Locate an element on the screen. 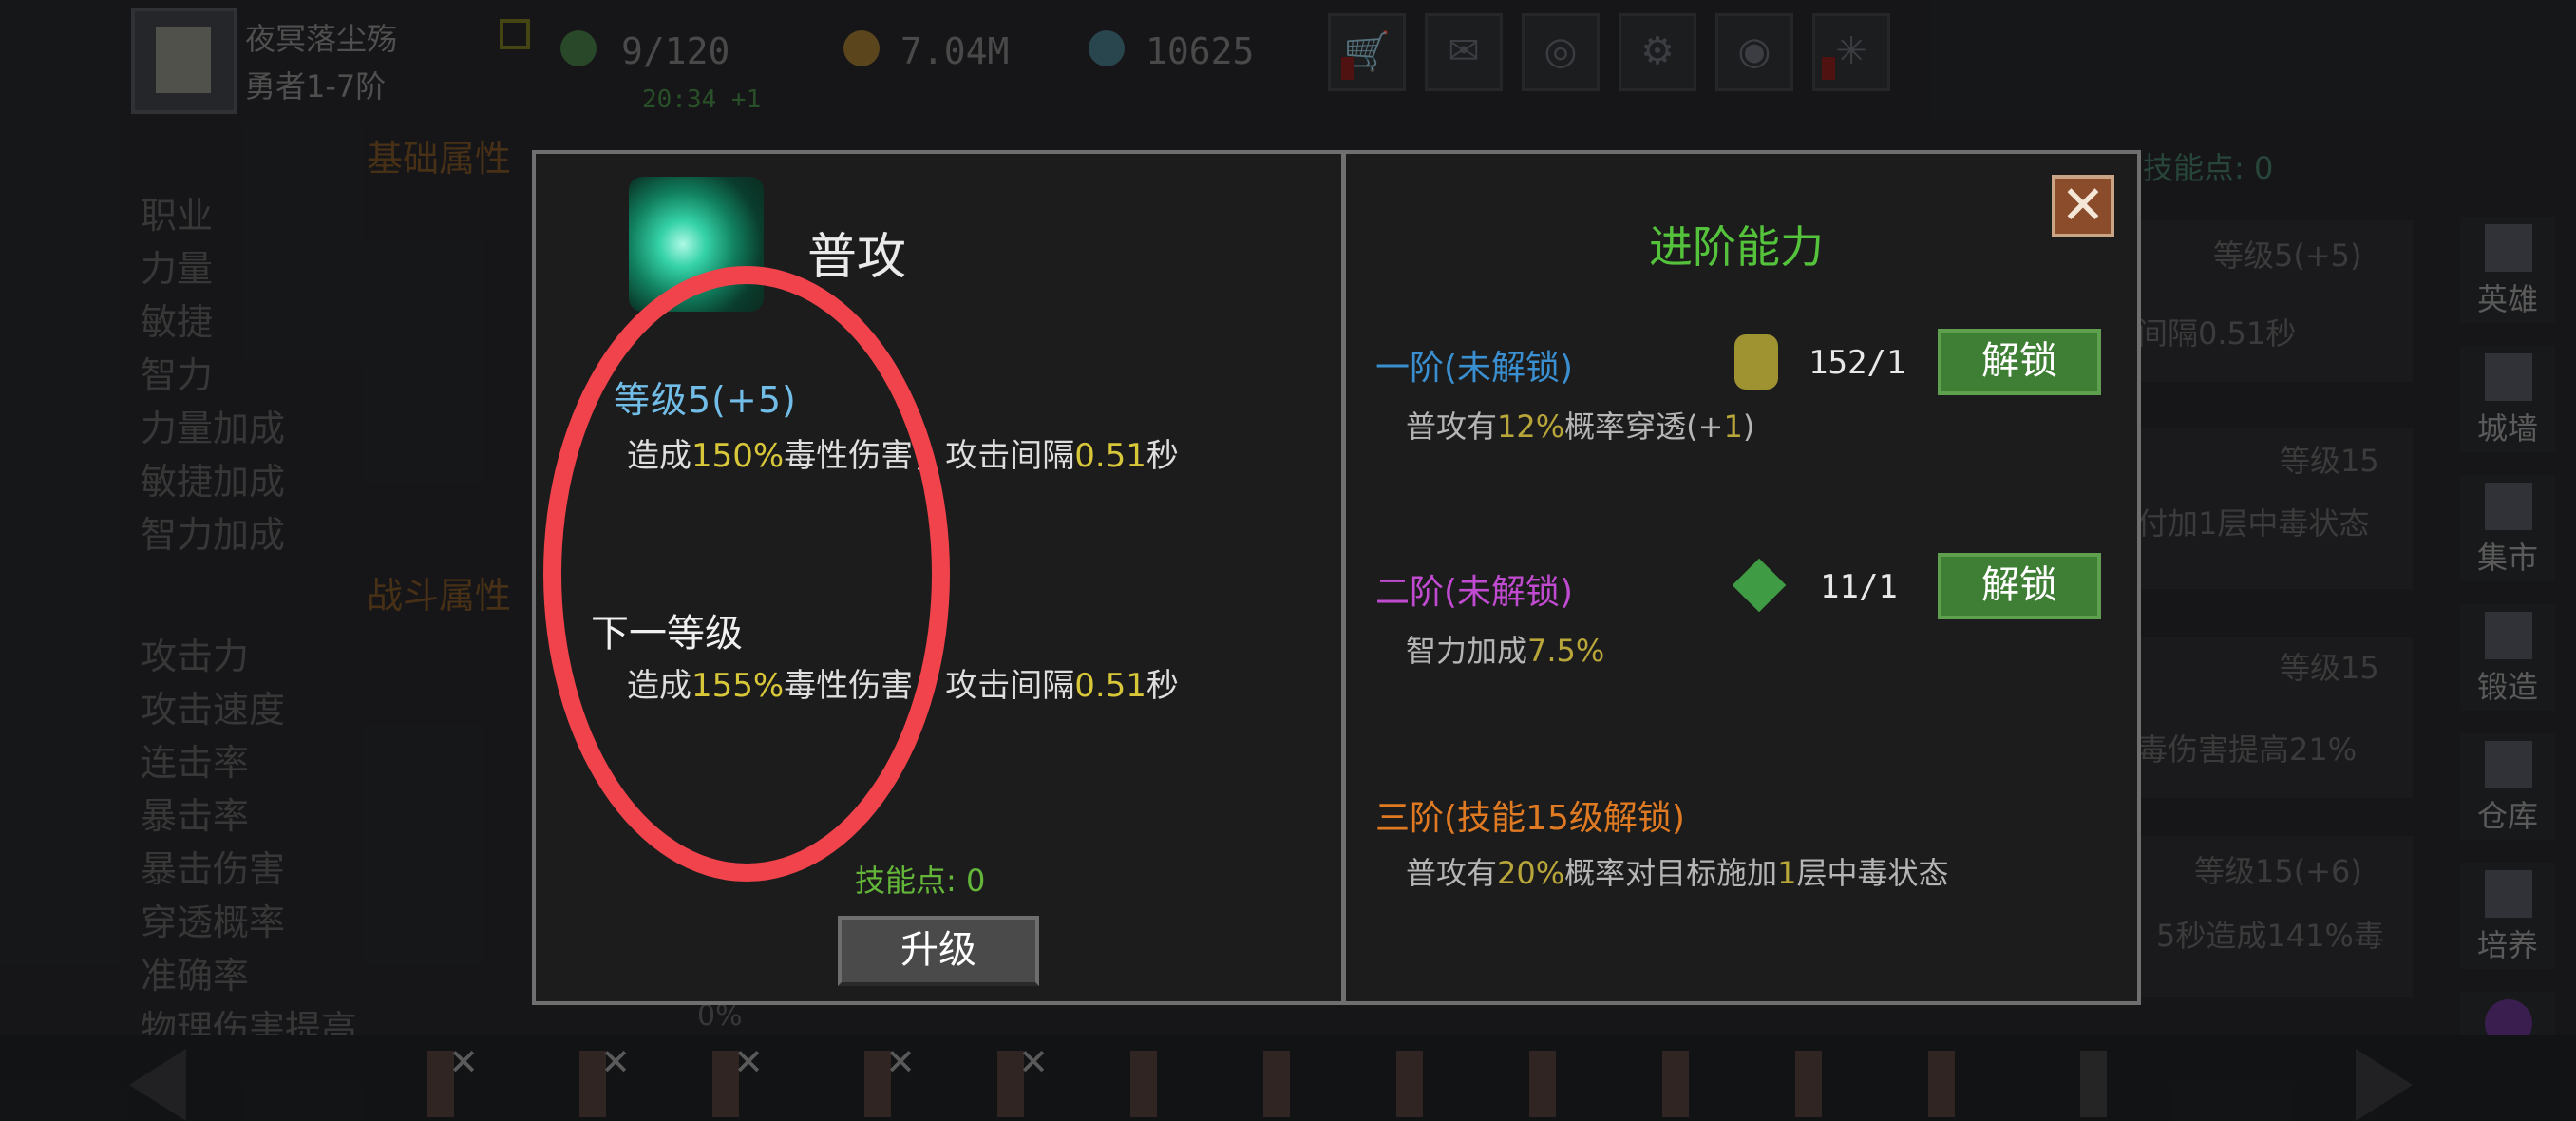 The image size is (2576, 1121). desc-text: 概率对目标施加 is located at coordinates (1671, 873).